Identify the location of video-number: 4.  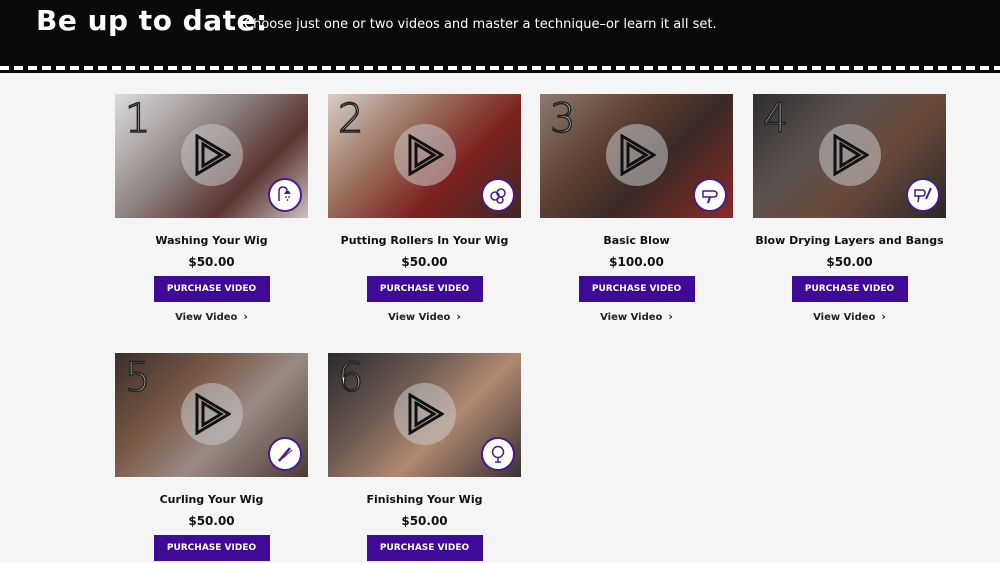
(775, 119).